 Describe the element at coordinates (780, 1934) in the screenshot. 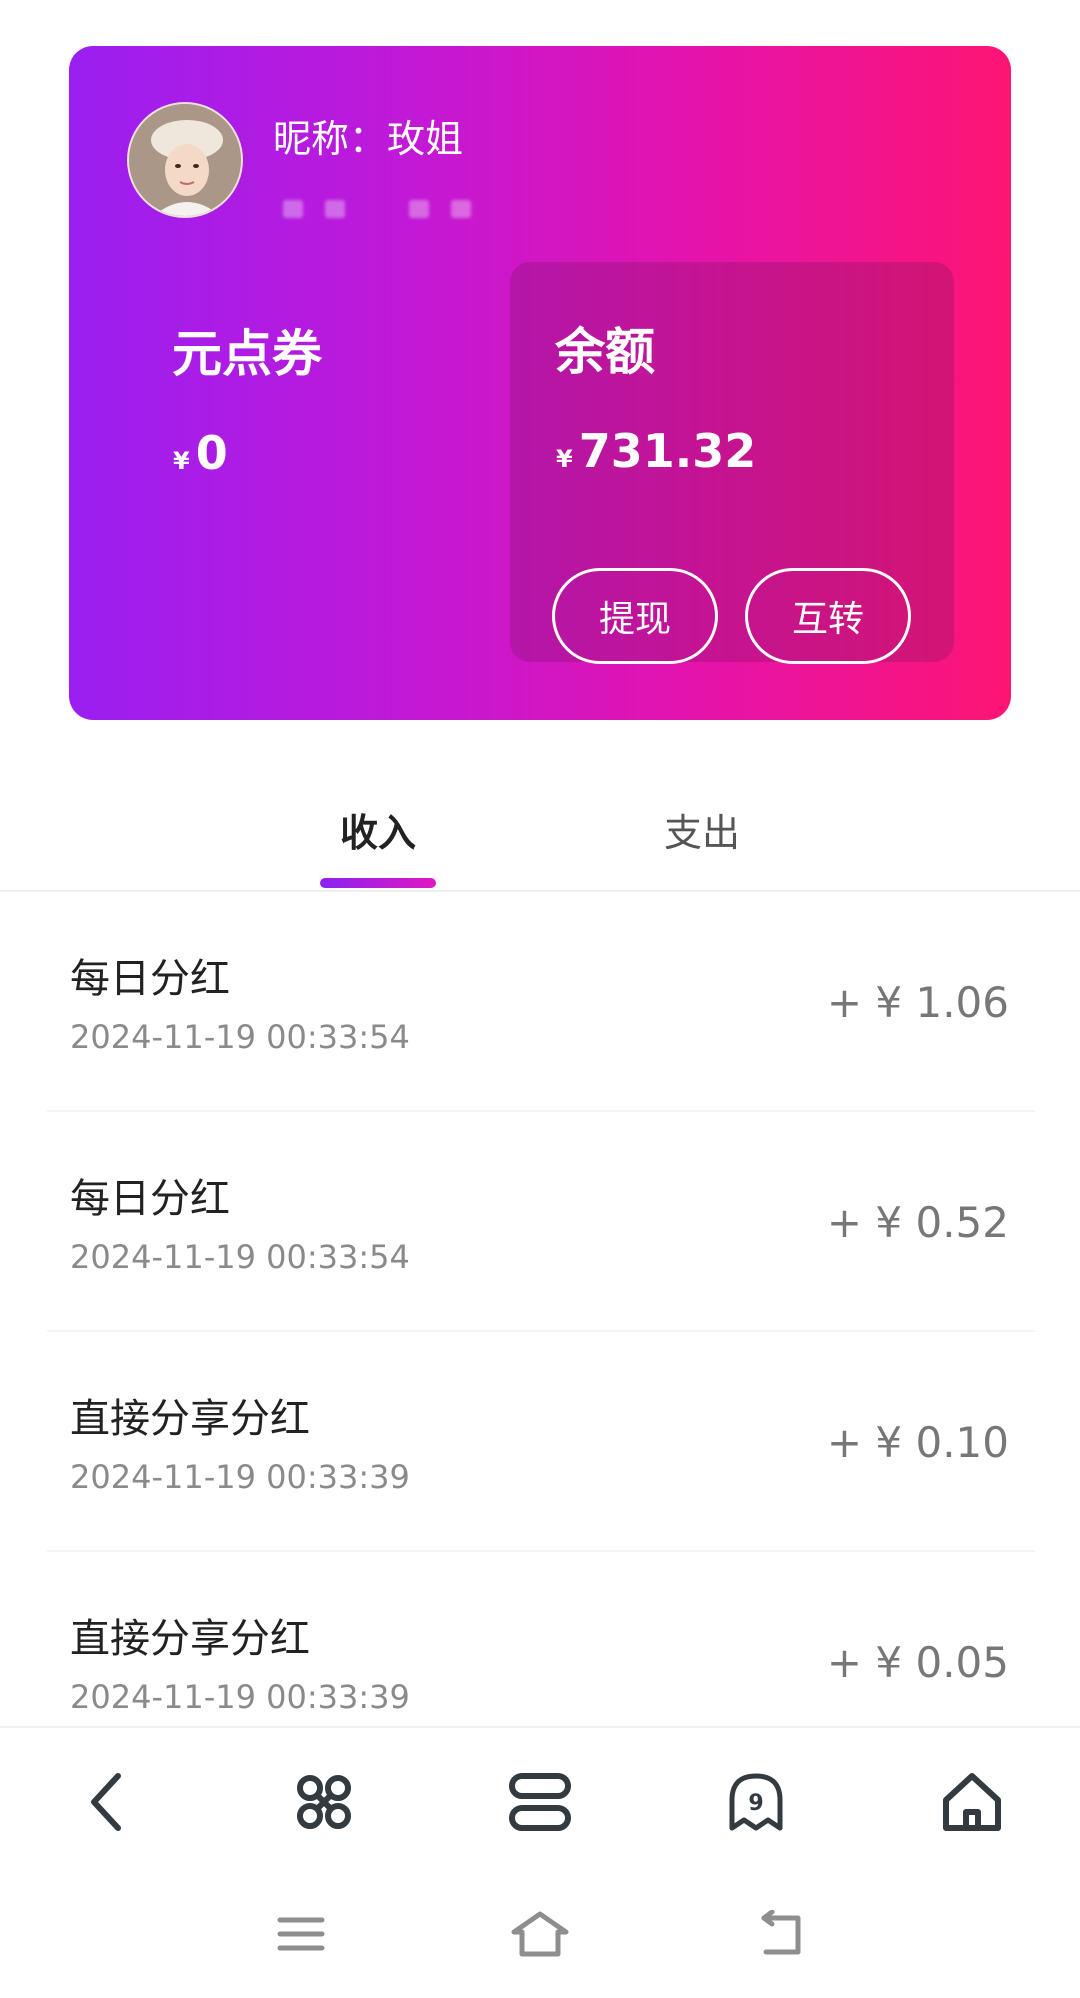

I see `return-icon` at that location.